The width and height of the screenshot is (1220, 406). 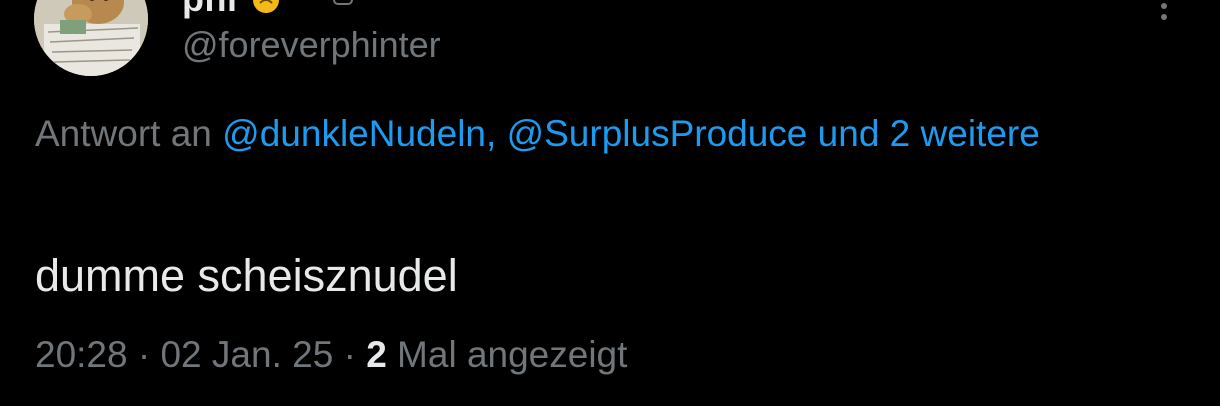 I want to click on more-vertical-icon, so click(x=1164, y=16).